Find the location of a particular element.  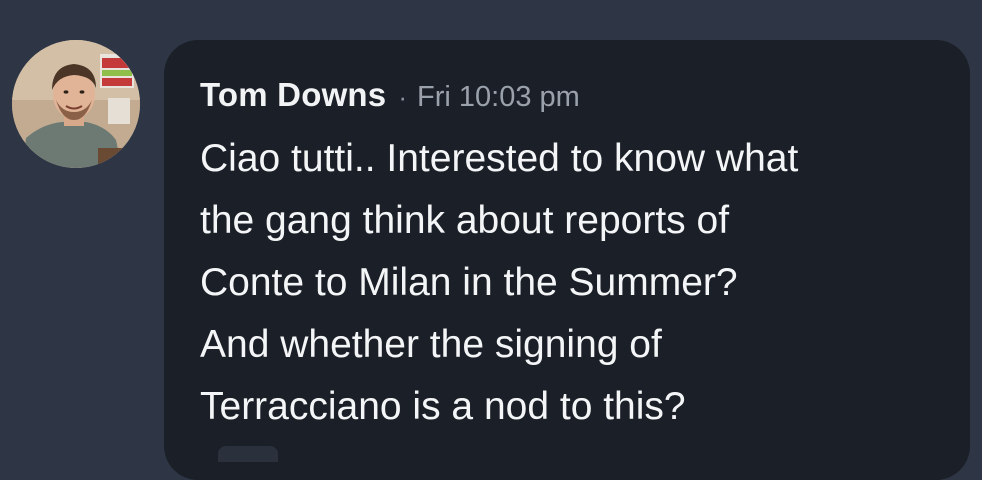

message-timestamp: Fri 10:03 pm is located at coordinates (498, 97).